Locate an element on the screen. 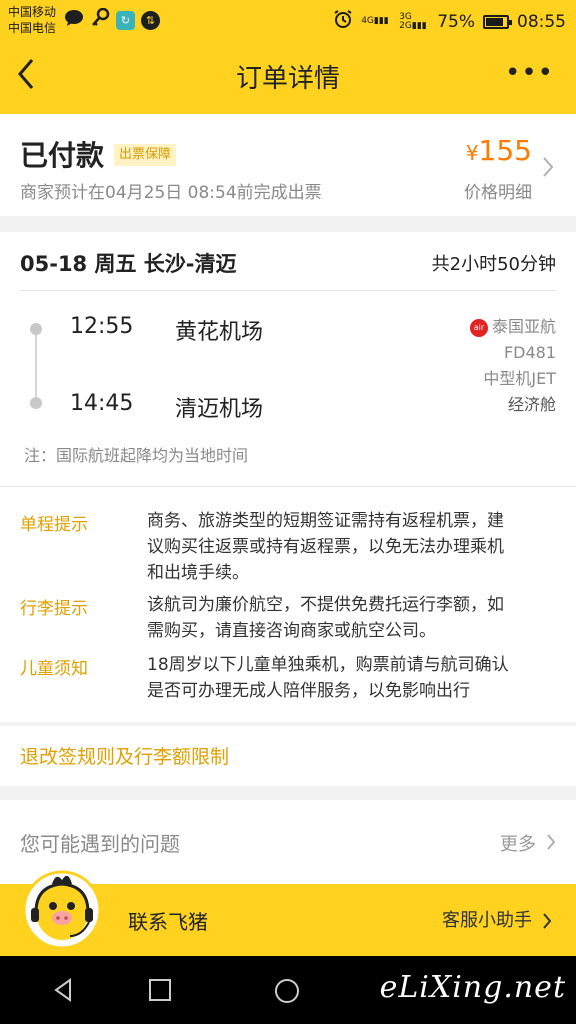 The image size is (576, 1024). price-detail-link: 价格明细 is located at coordinates (498, 190).